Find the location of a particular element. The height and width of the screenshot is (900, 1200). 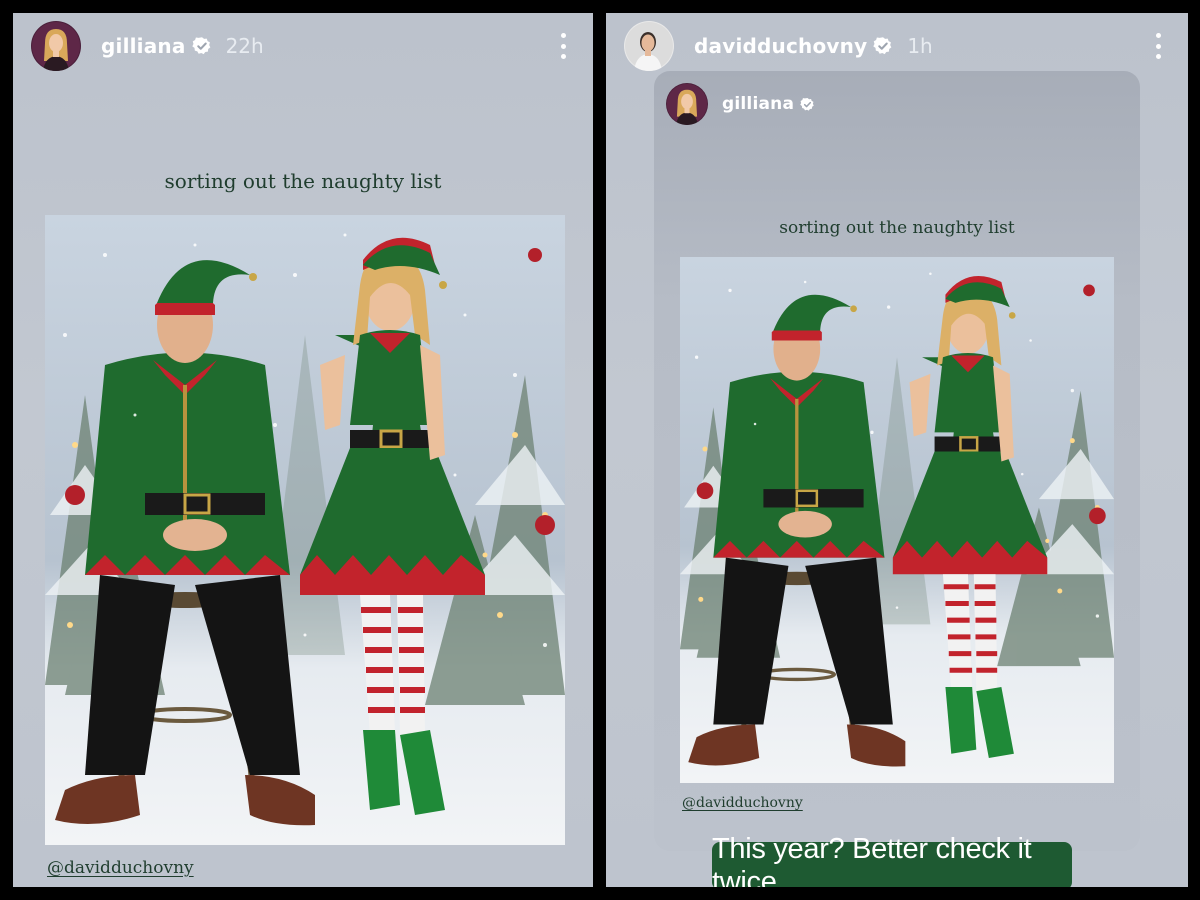

reposted-story-header: gilliana is located at coordinates (740, 104).